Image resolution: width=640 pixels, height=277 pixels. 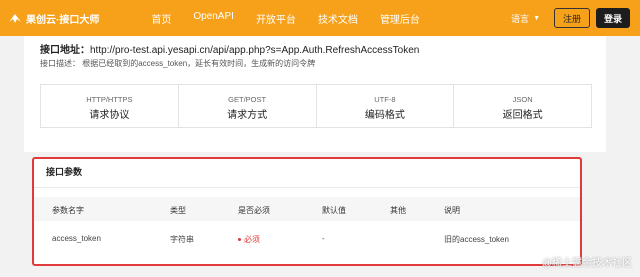 What do you see at coordinates (247, 115) in the screenshot?
I see `attr-label: 请求方式` at bounding box center [247, 115].